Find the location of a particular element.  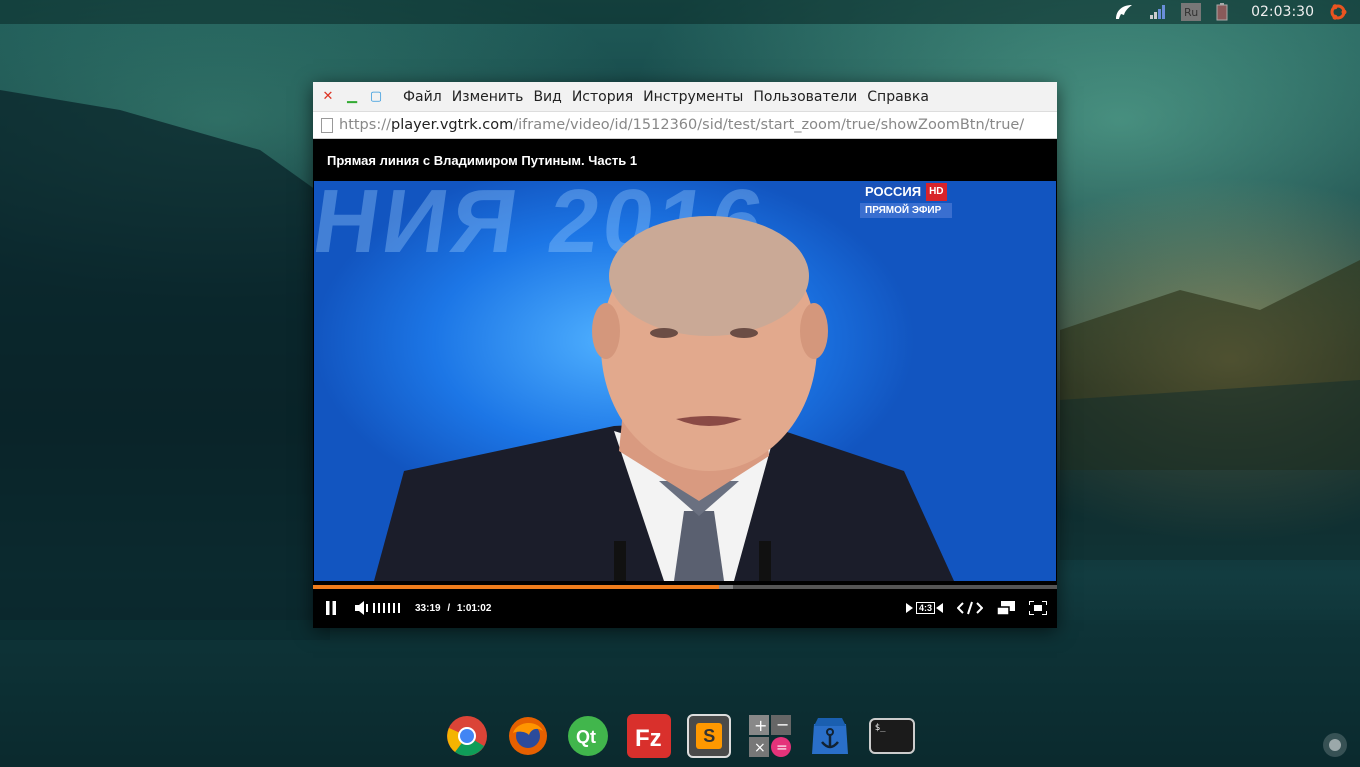

embed-code-icon is located at coordinates (970, 608).